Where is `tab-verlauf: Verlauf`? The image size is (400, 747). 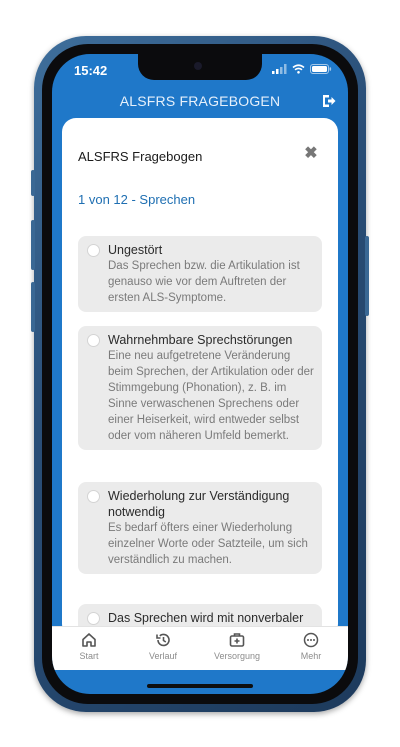 tab-verlauf: Verlauf is located at coordinates (163, 644).